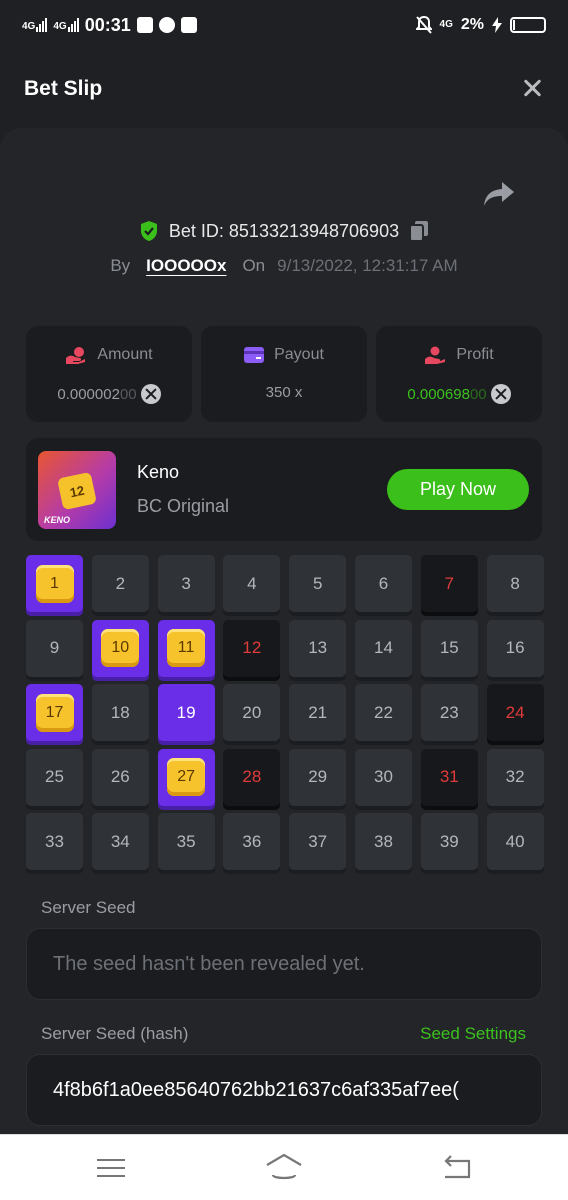 The image size is (568, 1200). Describe the element at coordinates (284, 25) in the screenshot. I see `status-bar: 4G 4G 00:31 4G 2%` at that location.